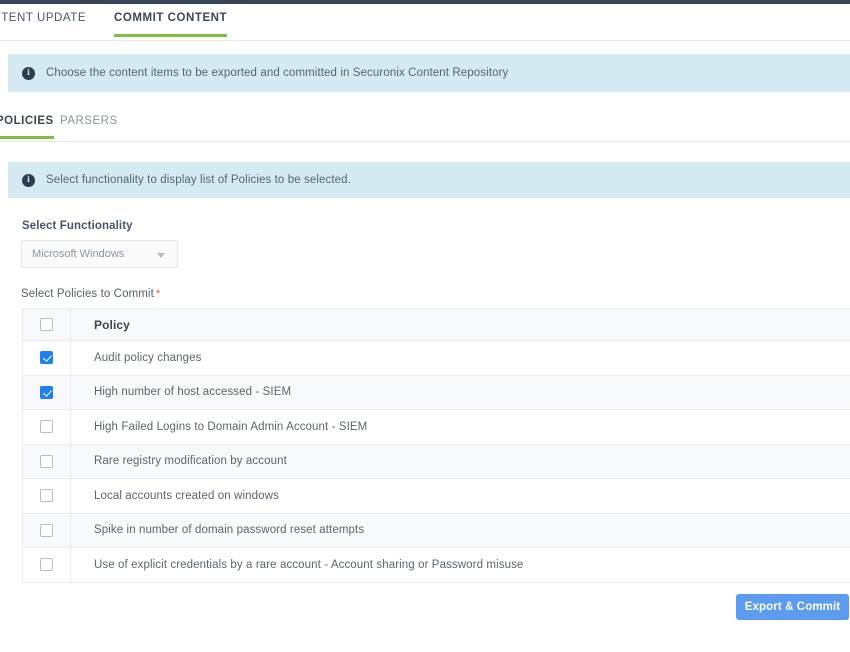 This screenshot has height=652, width=850. I want to click on select-policies-label: Select Policies to Commit *, so click(90, 294).